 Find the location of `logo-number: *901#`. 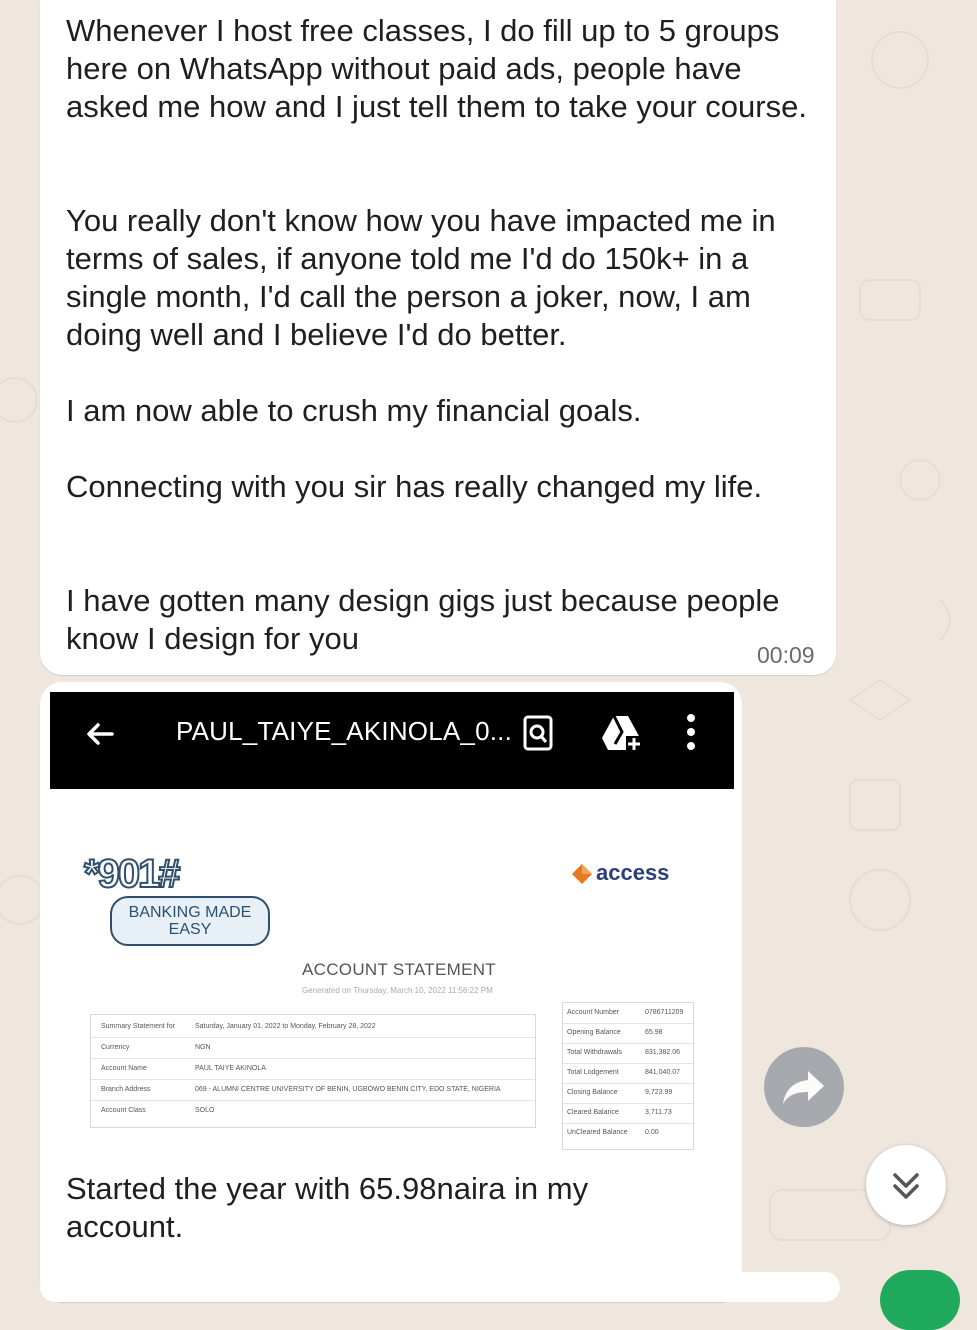

logo-number: *901# is located at coordinates (132, 874).